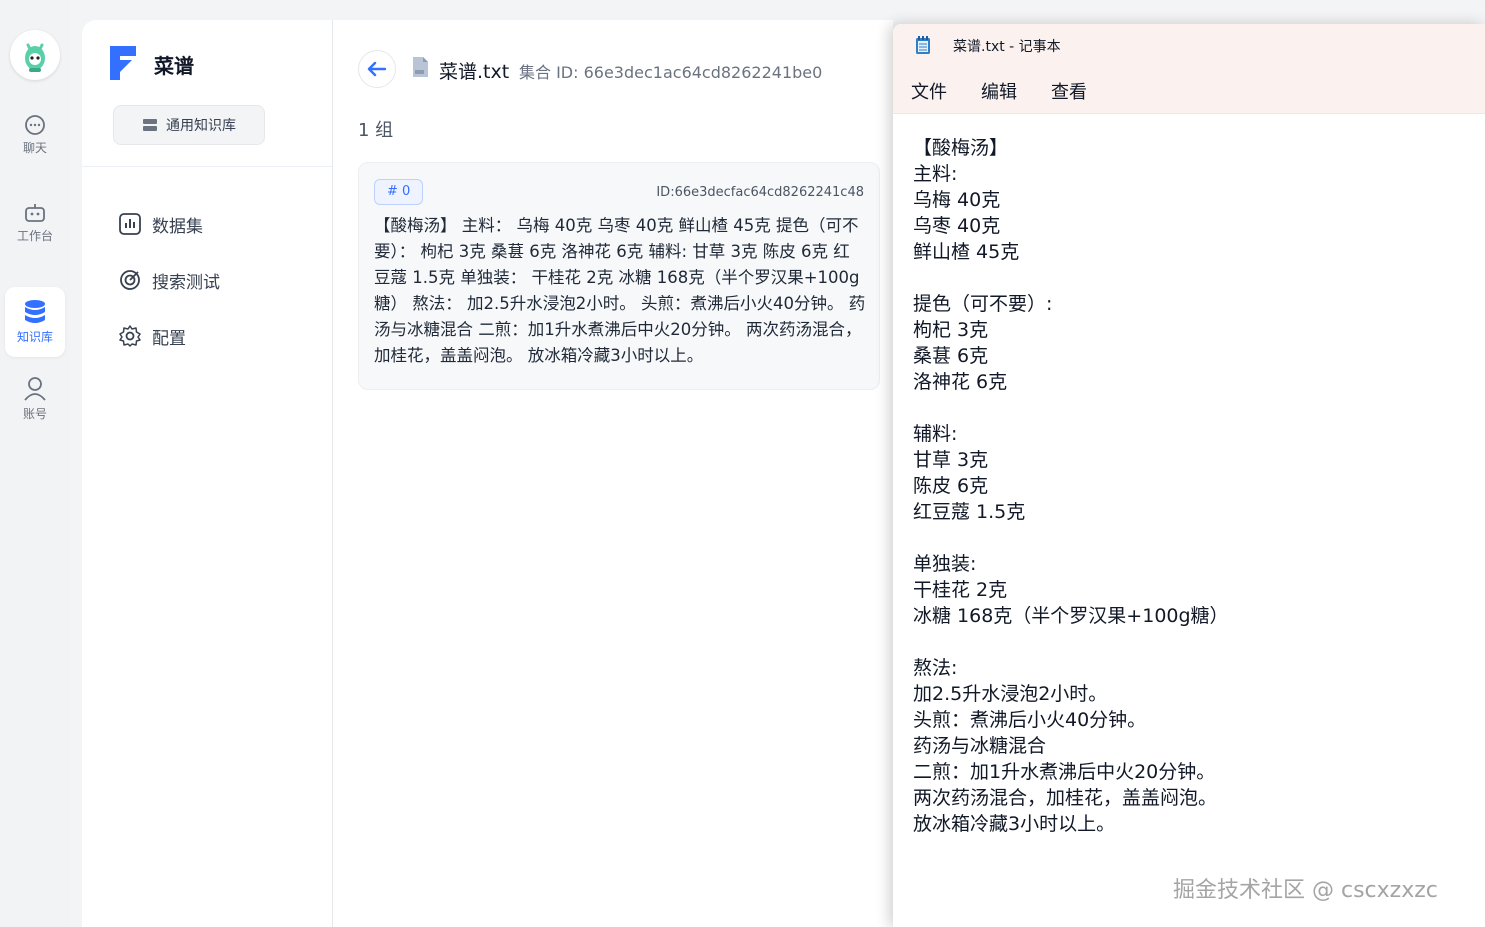 This screenshot has height=927, width=1485. I want to click on rail-item-workbench: 工作台, so click(35, 223).